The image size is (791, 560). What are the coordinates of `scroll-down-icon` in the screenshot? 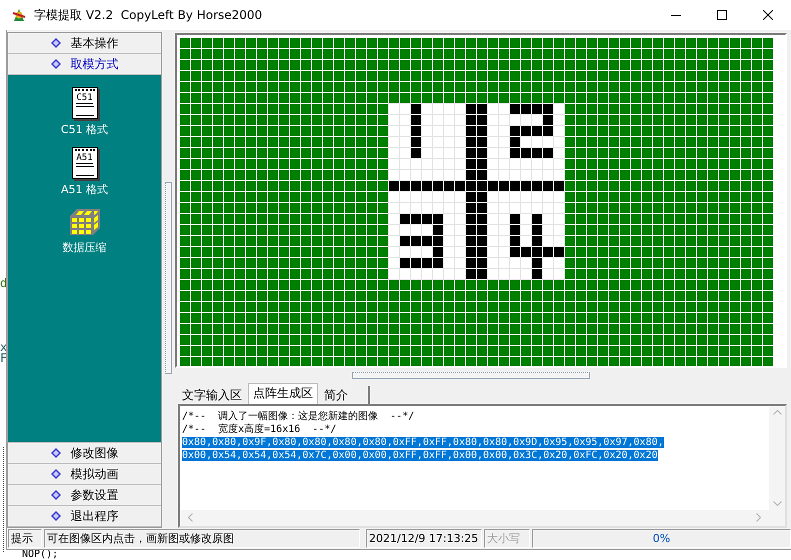 It's located at (777, 503).